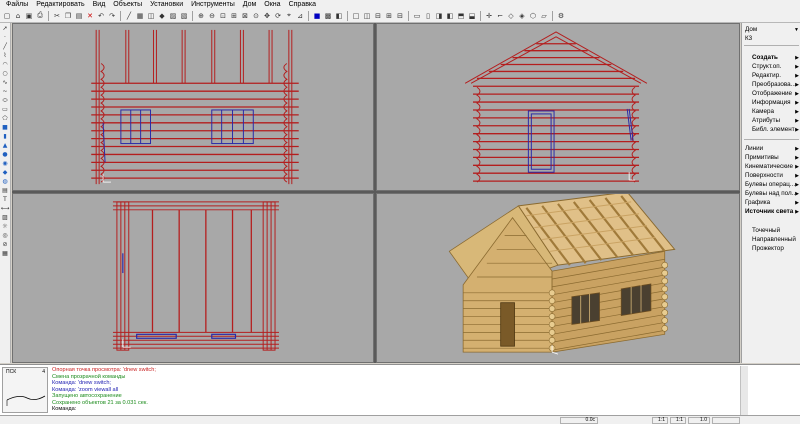 The image size is (800, 424). I want to click on view-bottom-icon: ⬓, so click(472, 16).